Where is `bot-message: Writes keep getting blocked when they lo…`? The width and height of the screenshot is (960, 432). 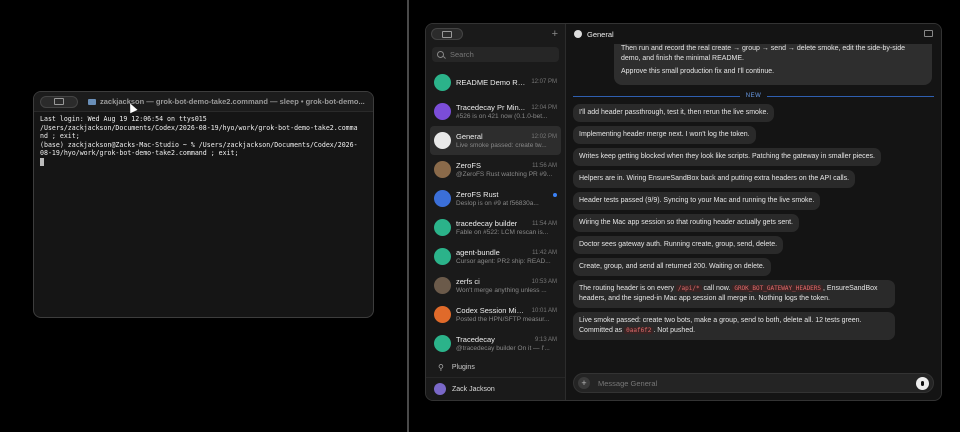
bot-message: Writes keep getting blocked when they lo… is located at coordinates (727, 157).